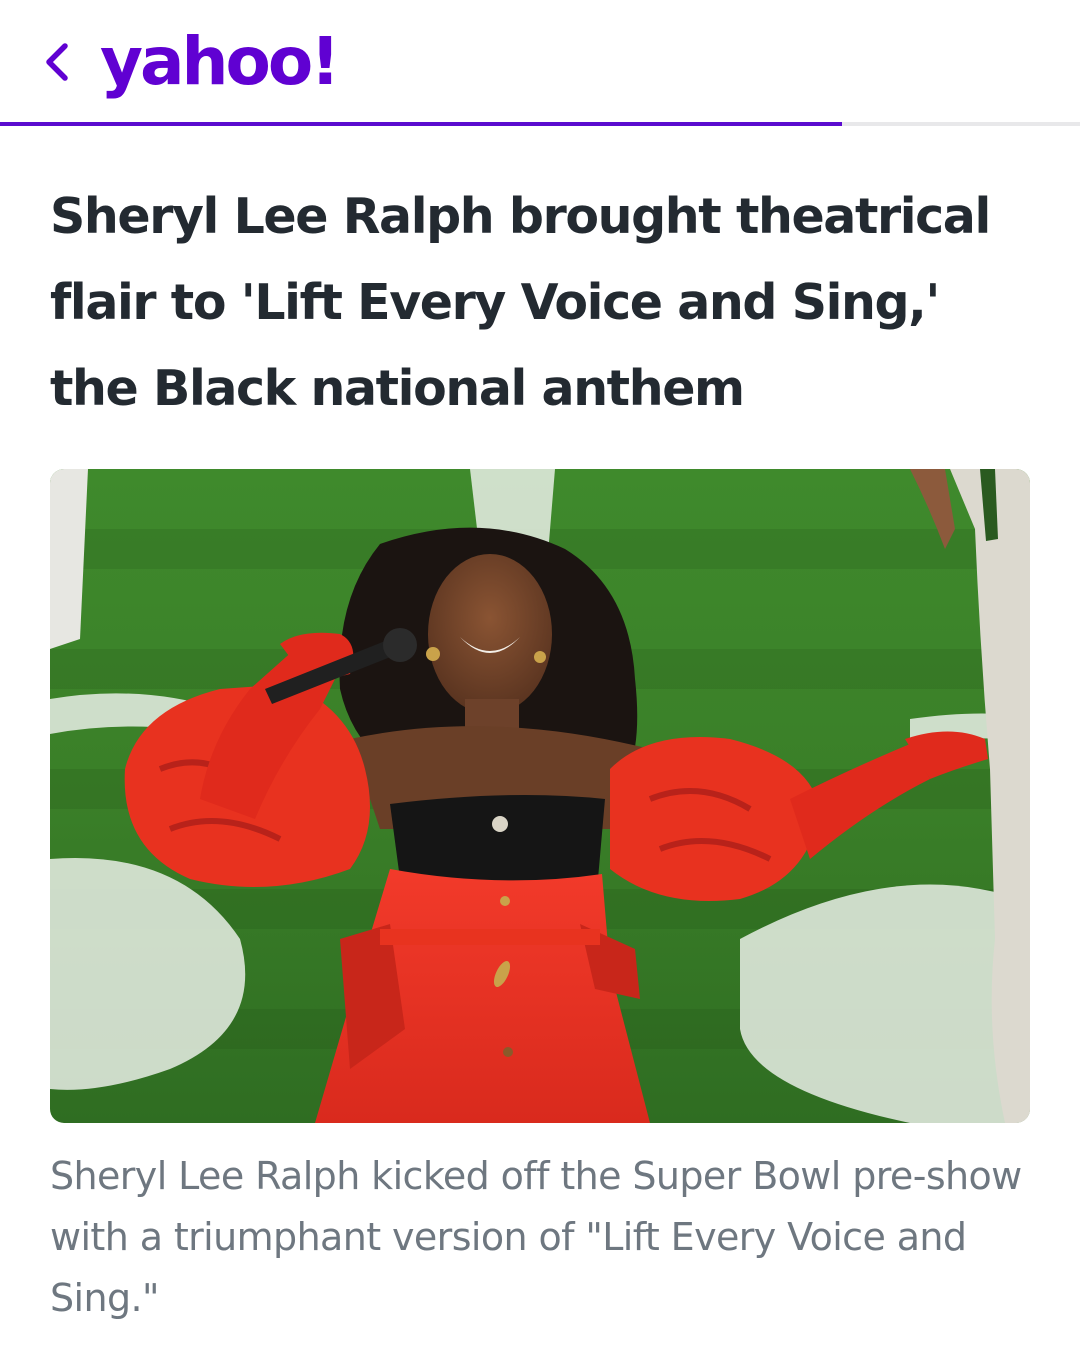 The width and height of the screenshot is (1080, 1364). Describe the element at coordinates (421, 124) in the screenshot. I see `reading-progress-fill` at that location.